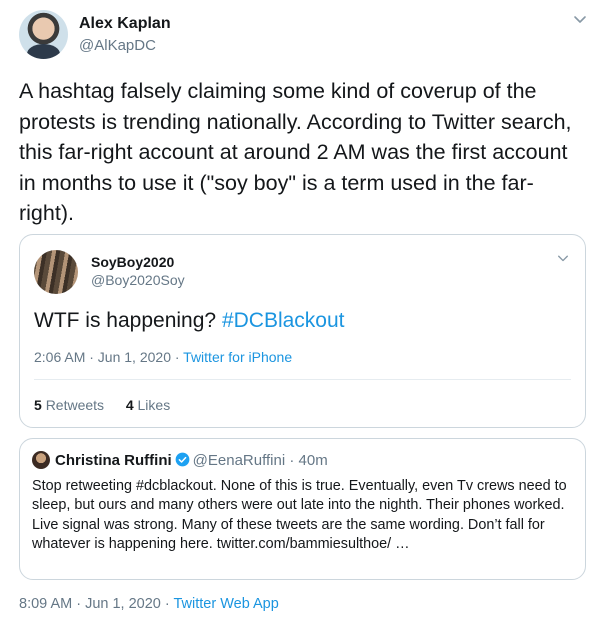 Image resolution: width=604 pixels, height=624 pixels. What do you see at coordinates (96, 604) in the screenshot?
I see `tweet-time: 8:09 AM · Jun 1, 2020 ·` at bounding box center [96, 604].